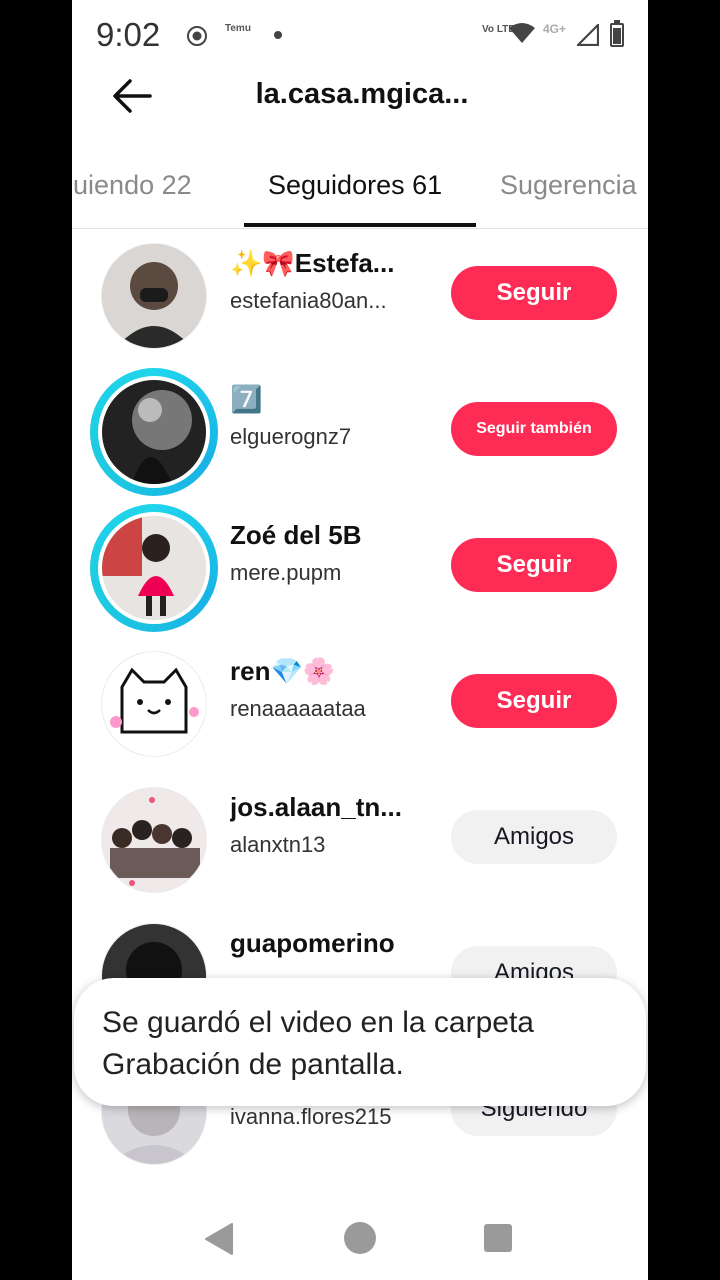 The width and height of the screenshot is (720, 1280). What do you see at coordinates (588, 35) in the screenshot?
I see `signal-icon` at bounding box center [588, 35].